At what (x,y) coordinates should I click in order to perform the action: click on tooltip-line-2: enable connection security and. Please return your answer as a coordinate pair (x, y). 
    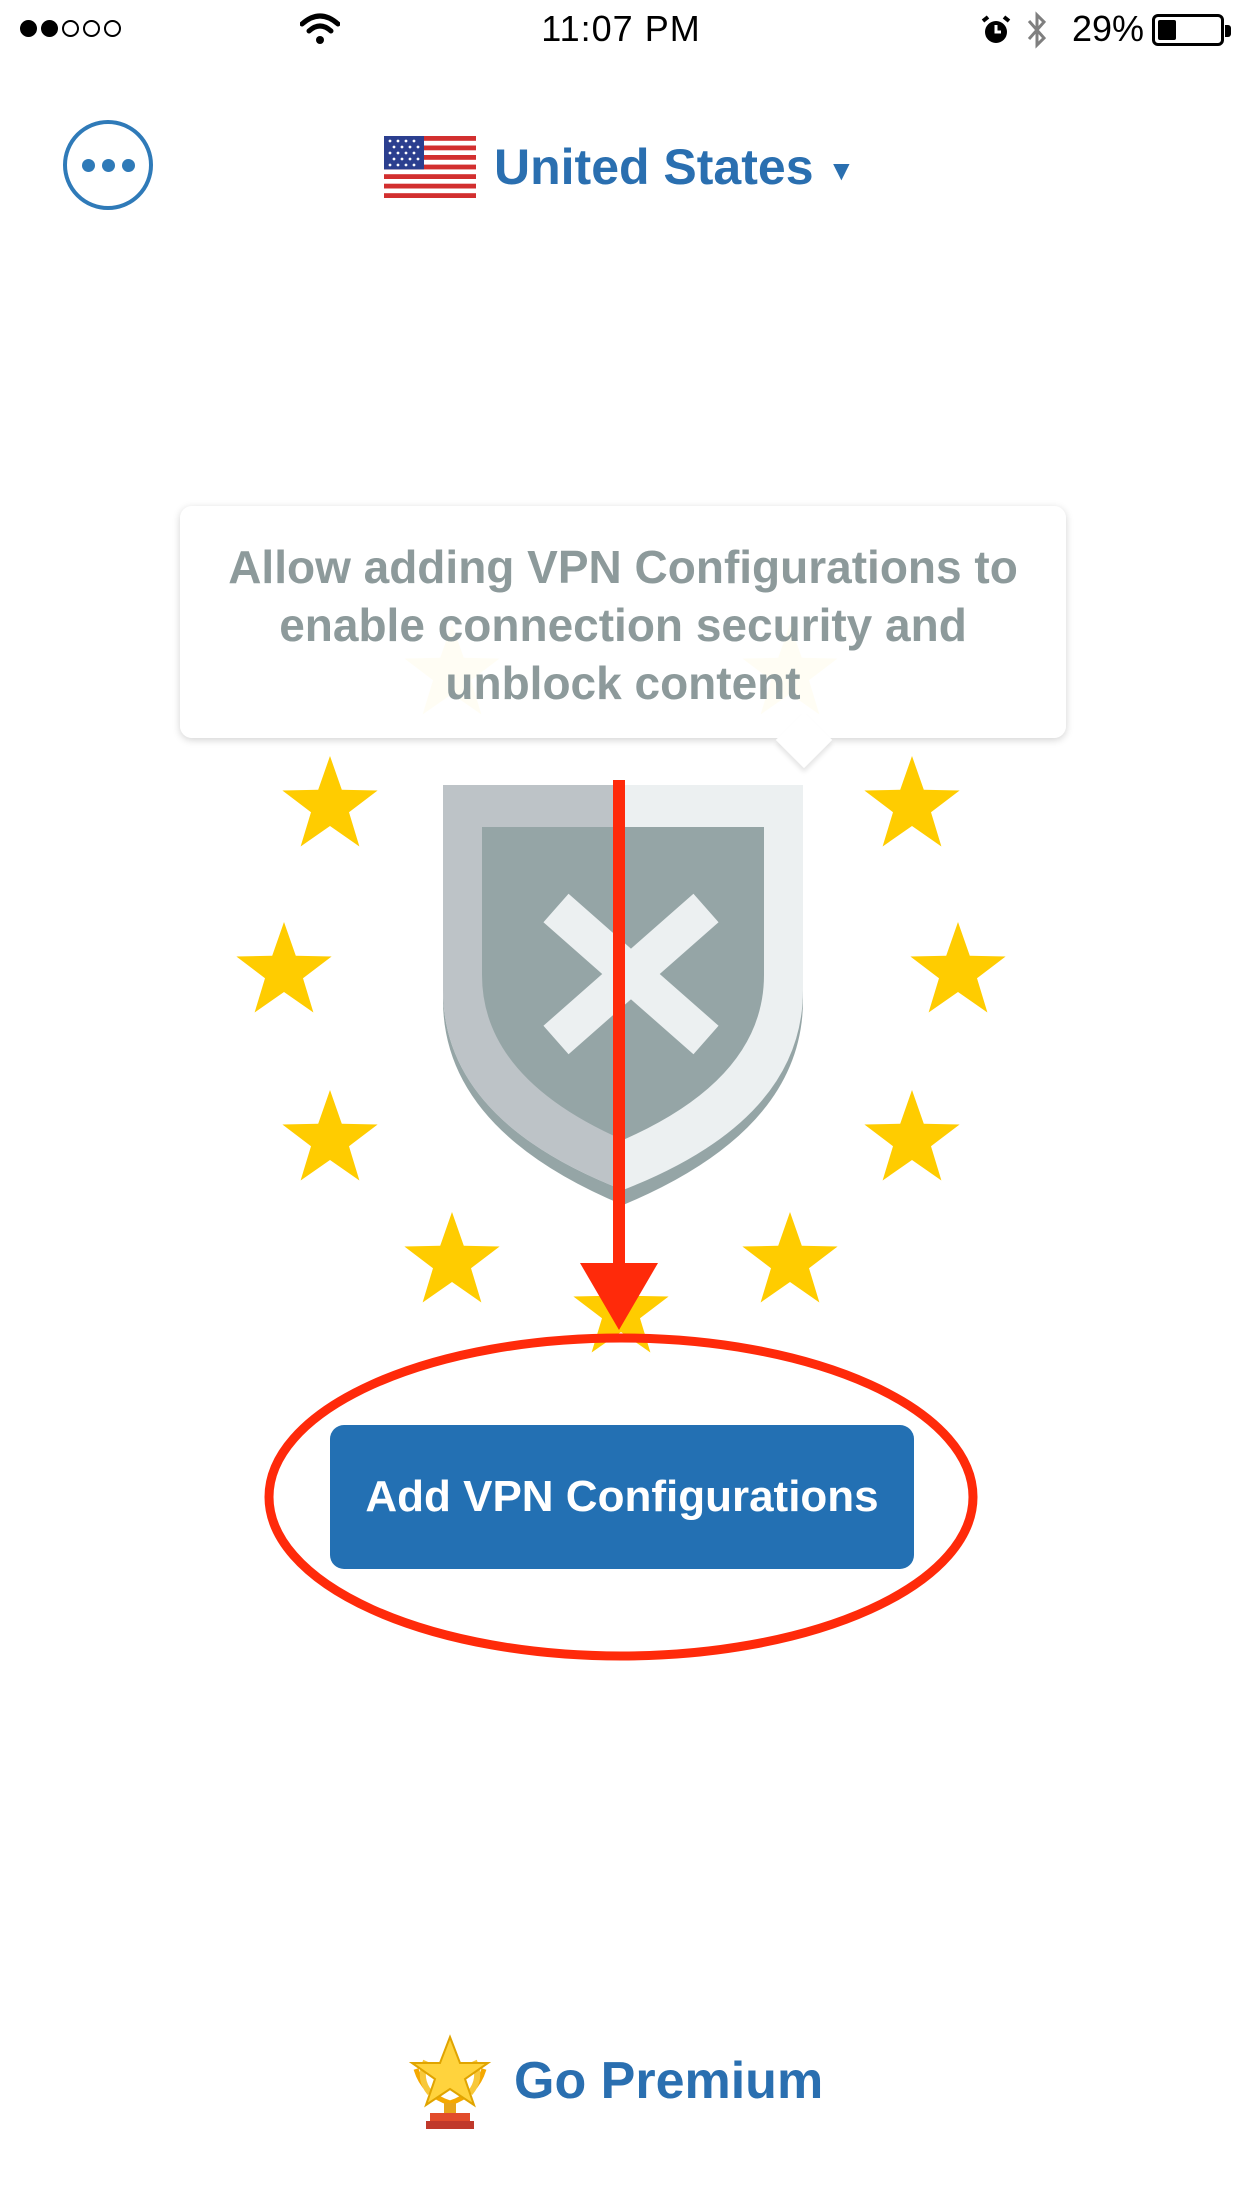
    Looking at the image, I should click on (623, 625).